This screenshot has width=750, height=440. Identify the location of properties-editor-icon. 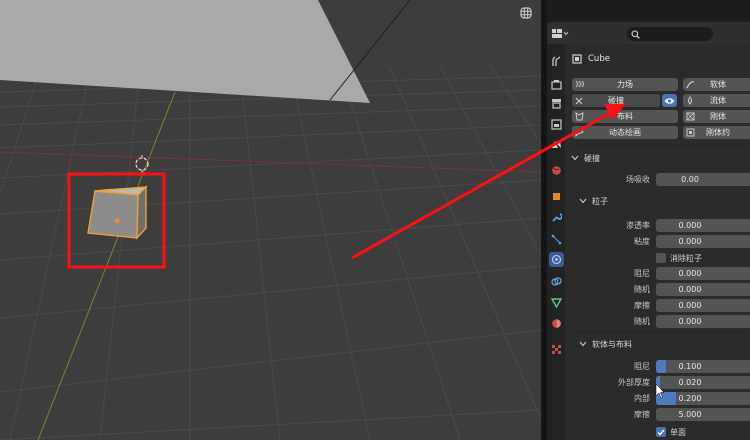
(560, 33).